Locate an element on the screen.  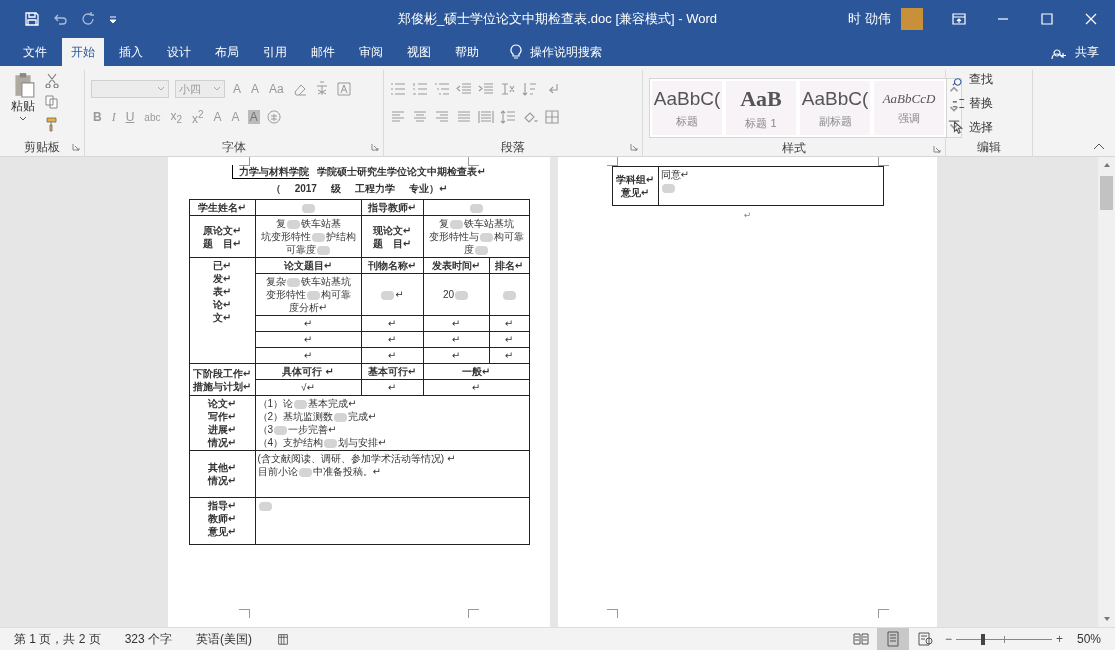
cell-text: 基本完成↵ is located at coordinates (332, 403).